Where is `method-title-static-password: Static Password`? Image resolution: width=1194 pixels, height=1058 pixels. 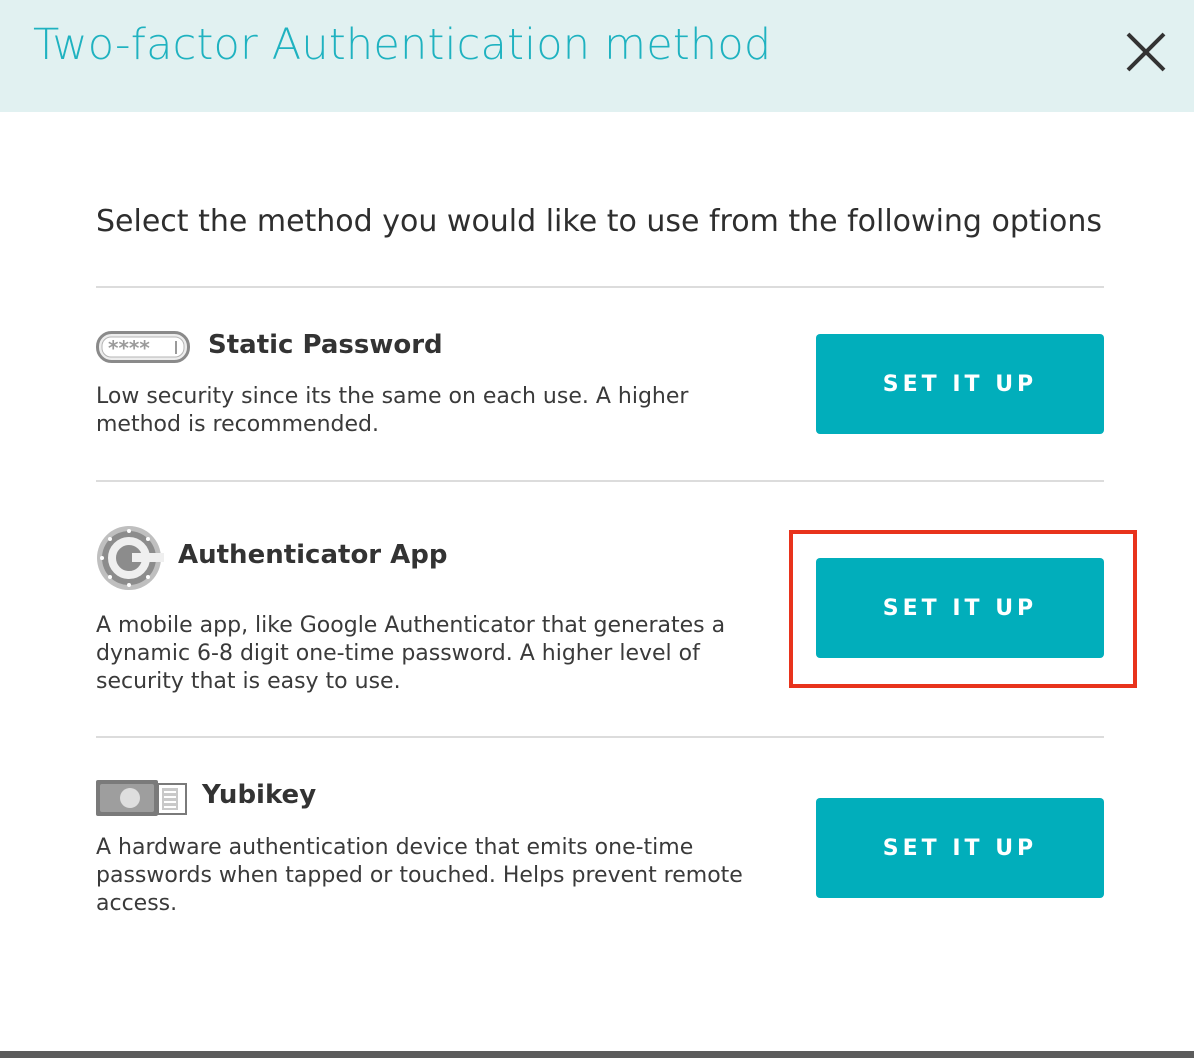
method-title-static-password: Static Password is located at coordinates (325, 345).